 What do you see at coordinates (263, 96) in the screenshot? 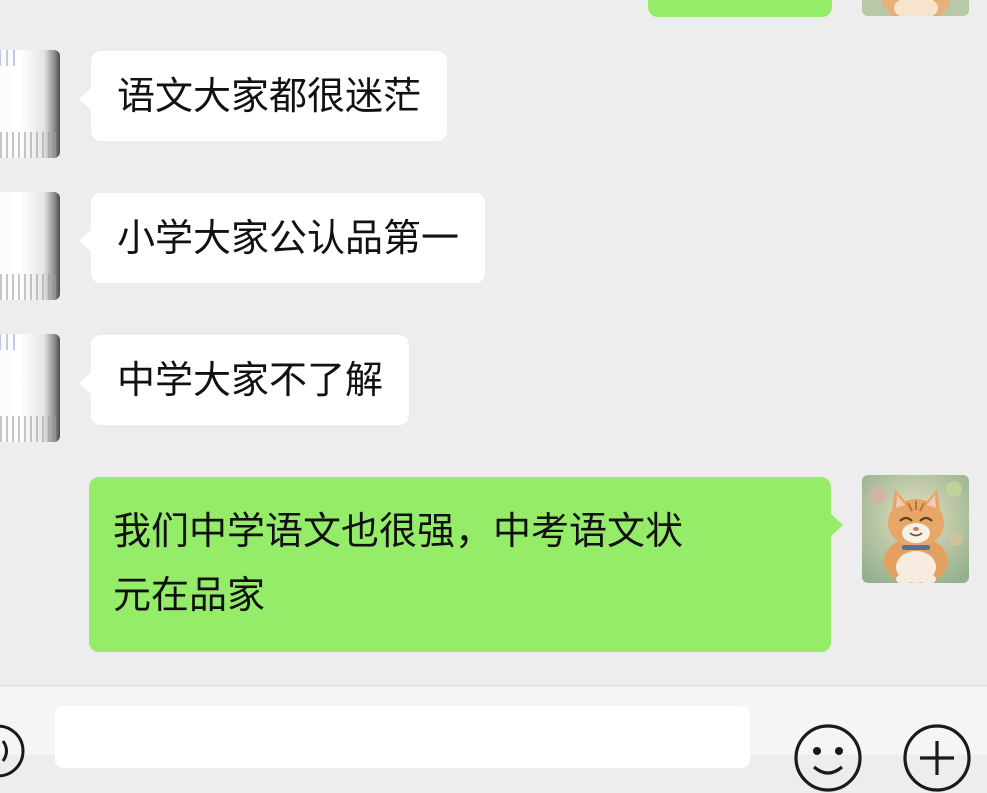
I see `message-bubble-incoming: 语文大家都很迷茫` at bounding box center [263, 96].